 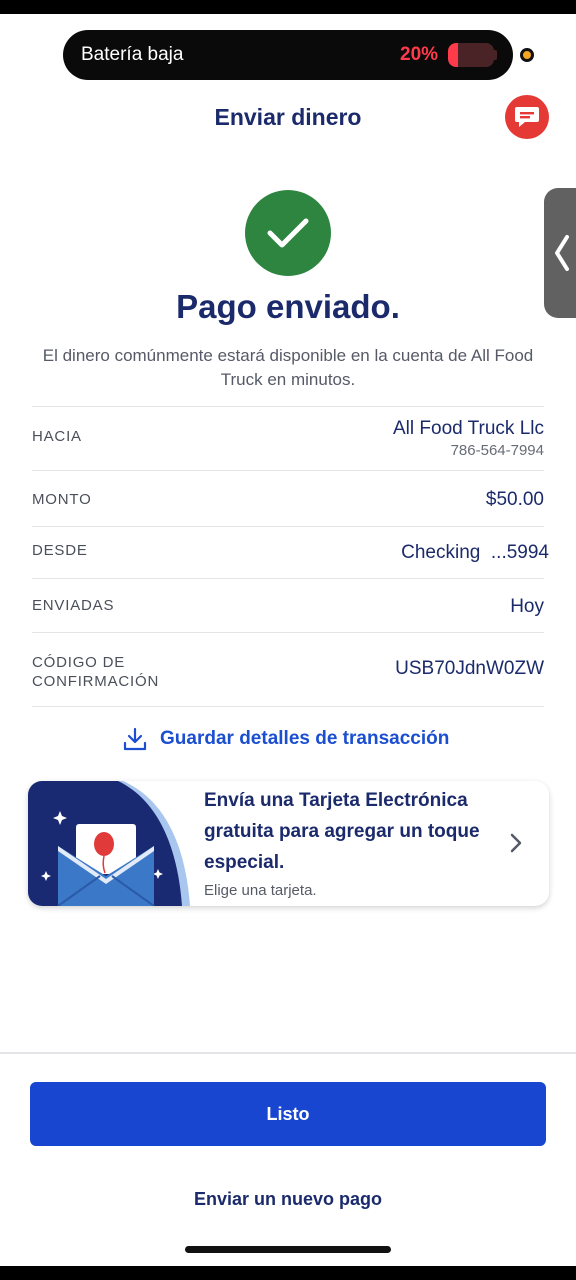 I want to click on send-new-payment-link: Enviar un nuevo pago, so click(x=288, y=1199).